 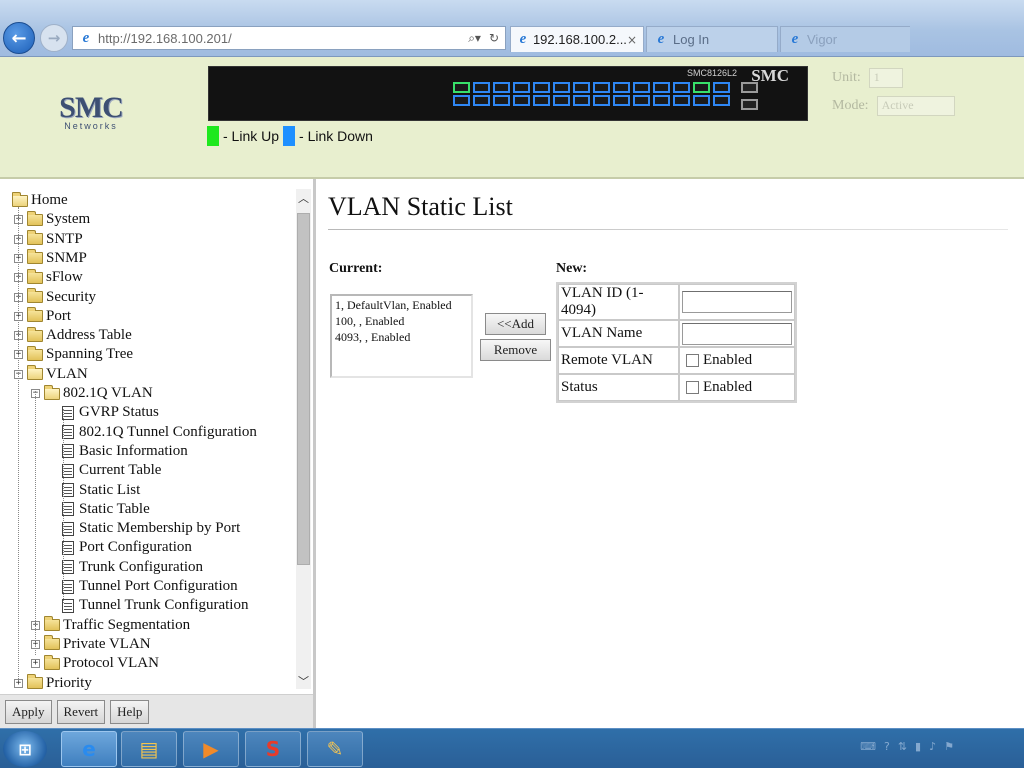 What do you see at coordinates (54, 38) in the screenshot?
I see `forward-button: →` at bounding box center [54, 38].